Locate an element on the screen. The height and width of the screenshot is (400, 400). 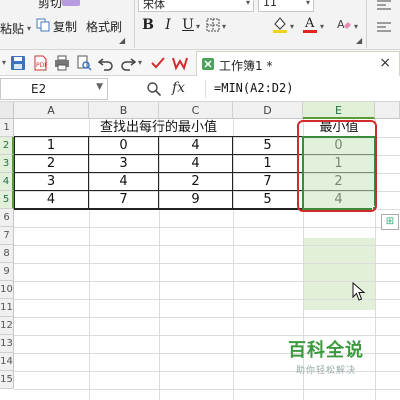
format-painter-button: 格式刷 is located at coordinates (104, 26).